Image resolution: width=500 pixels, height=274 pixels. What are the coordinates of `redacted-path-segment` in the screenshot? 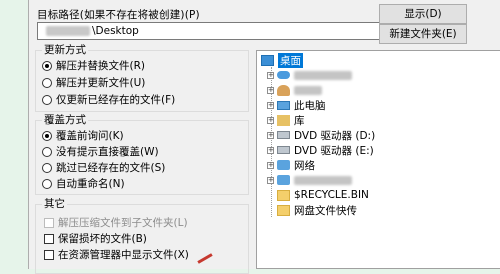 It's located at (68, 31).